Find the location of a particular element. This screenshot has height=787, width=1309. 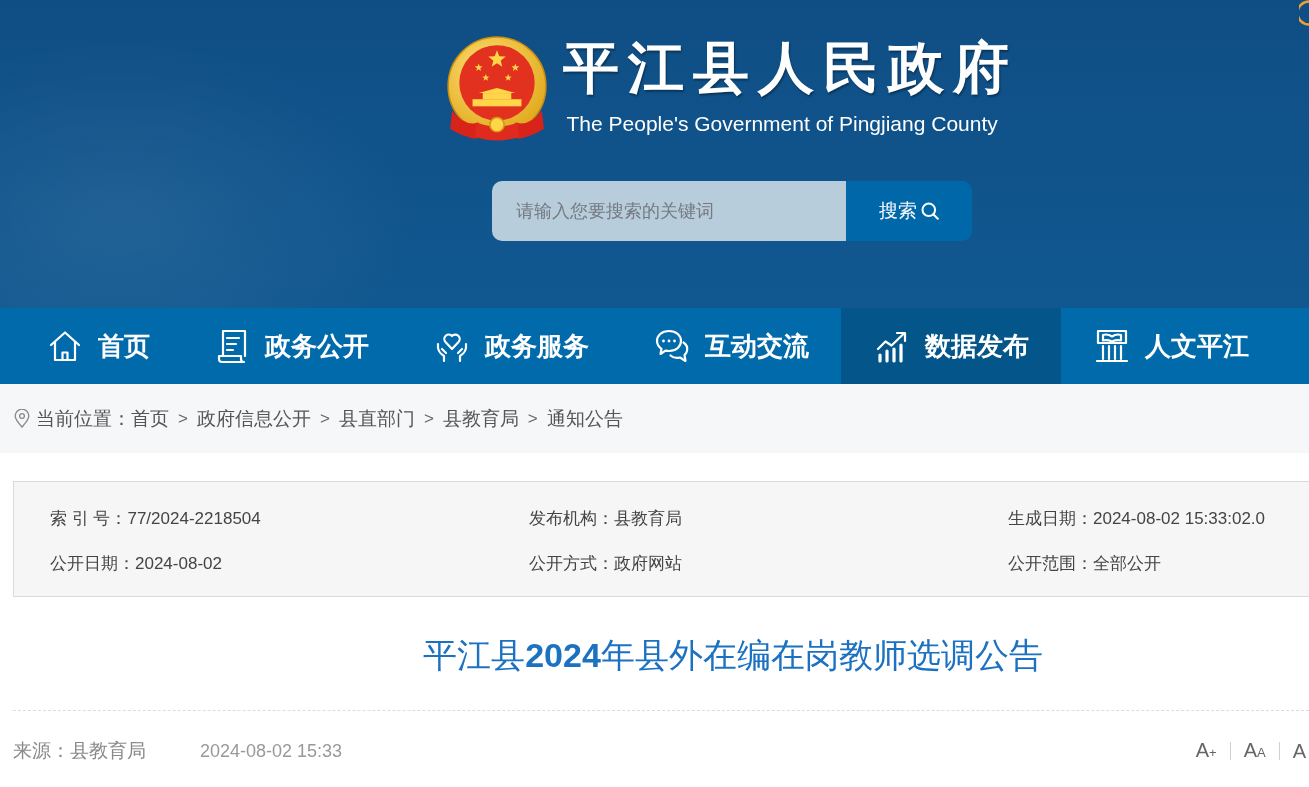

nav-tab: 数据发布 is located at coordinates (951, 346).